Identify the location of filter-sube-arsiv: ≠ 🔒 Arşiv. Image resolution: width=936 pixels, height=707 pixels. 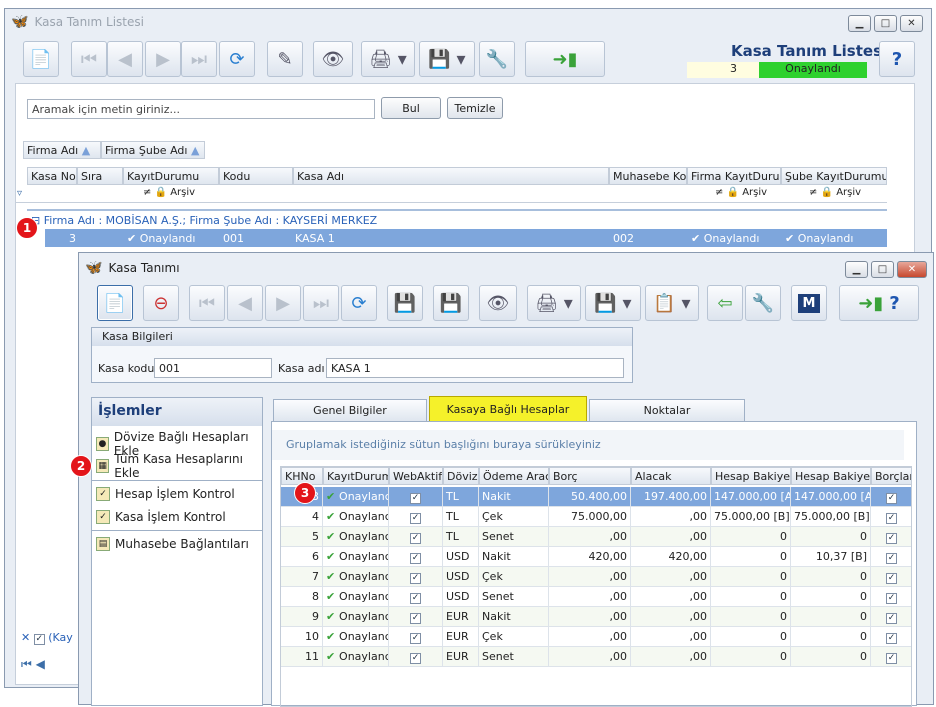
(835, 192).